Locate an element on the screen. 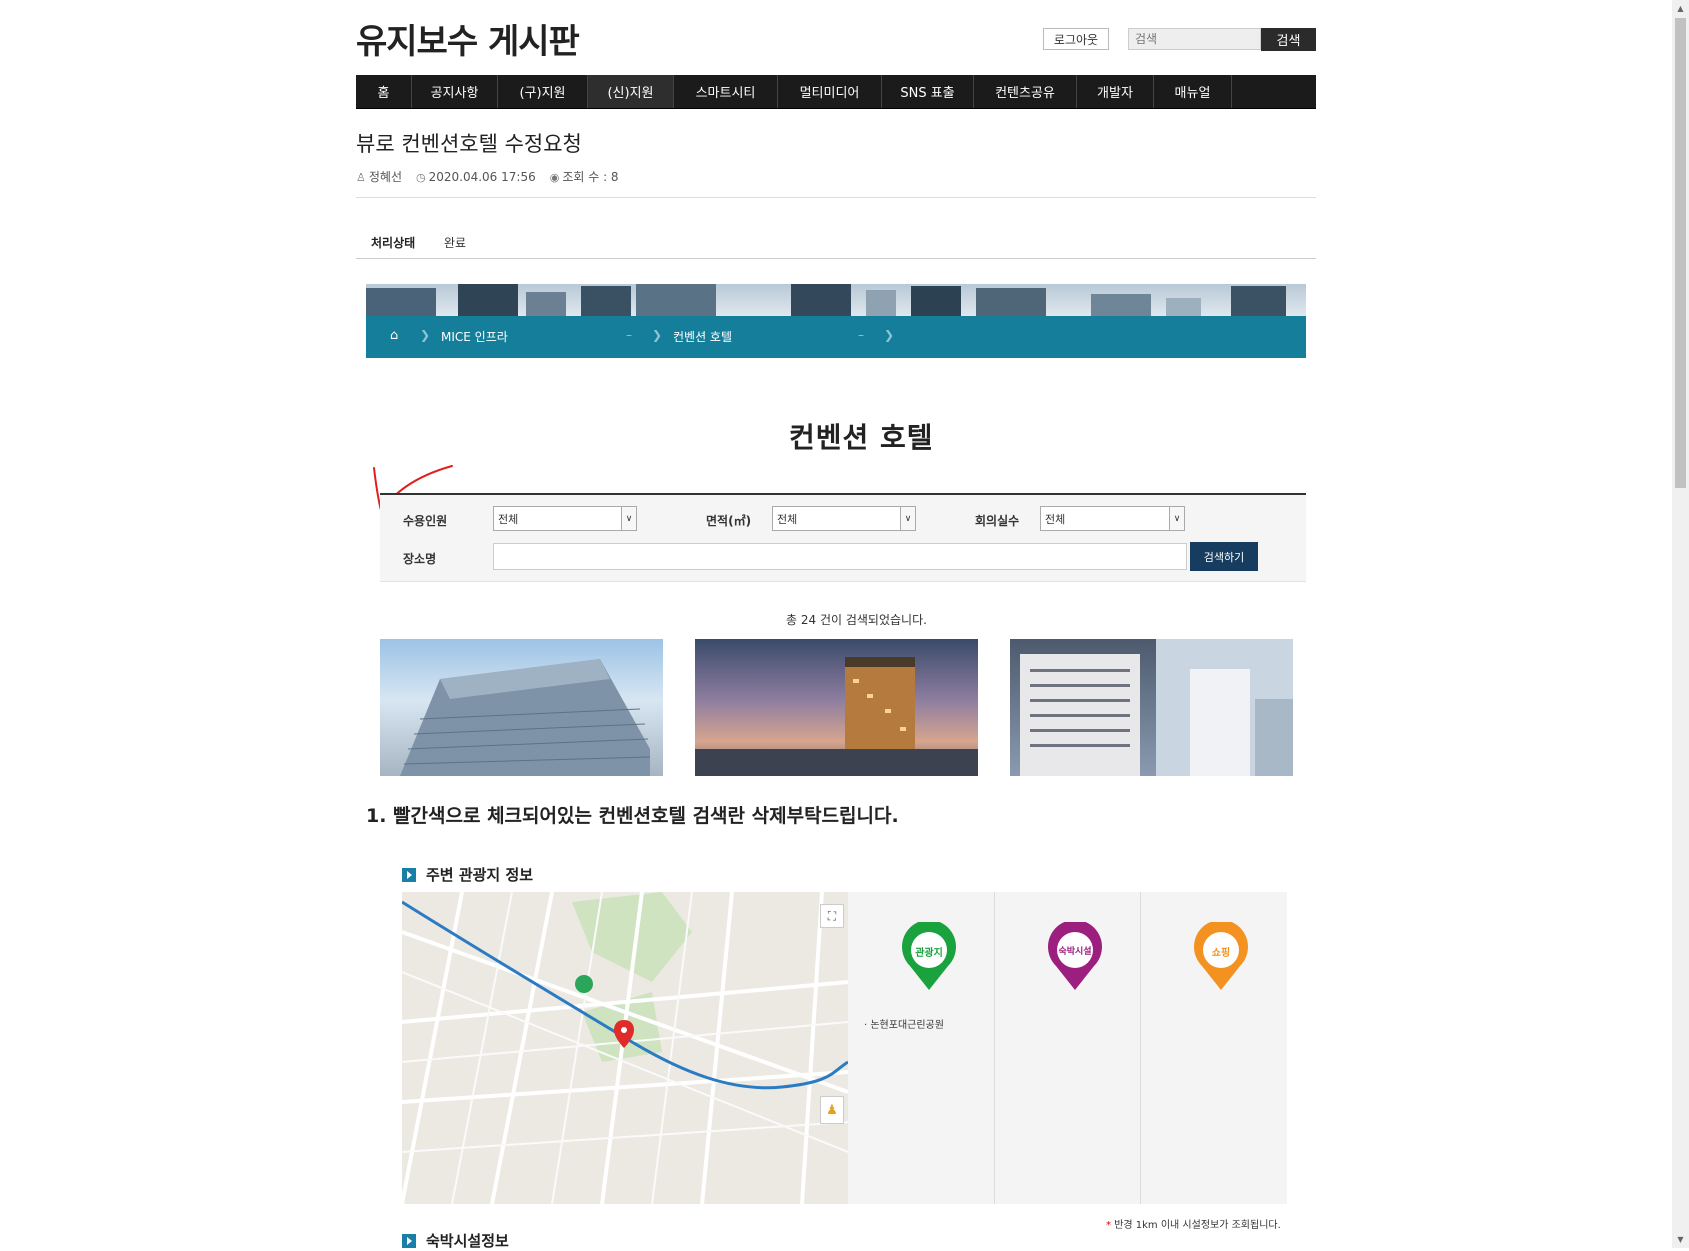  search-button: 검색 is located at coordinates (1288, 39).